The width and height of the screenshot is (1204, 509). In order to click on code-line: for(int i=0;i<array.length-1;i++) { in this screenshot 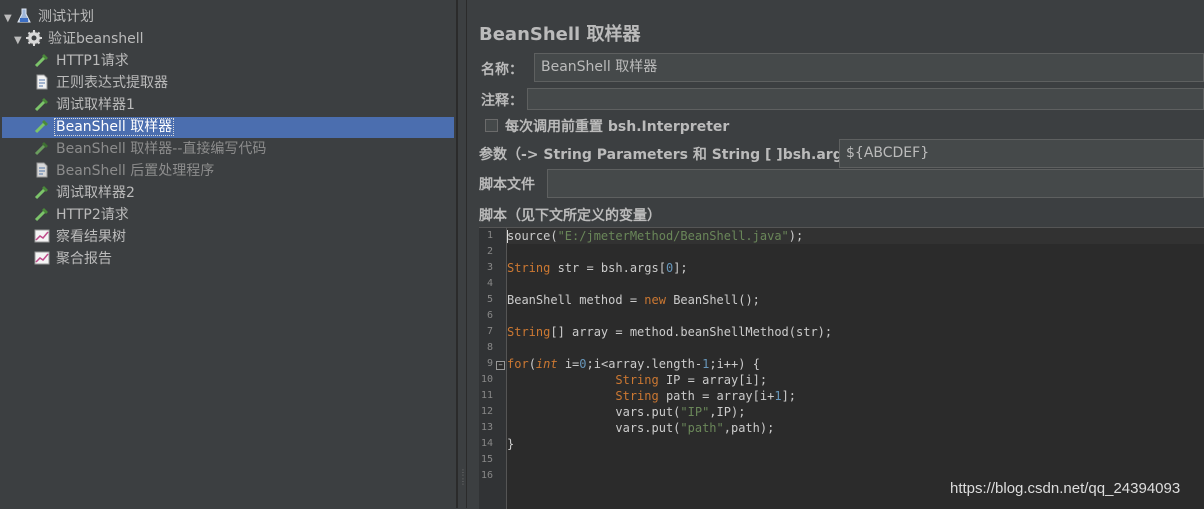, I will do `click(633, 364)`.